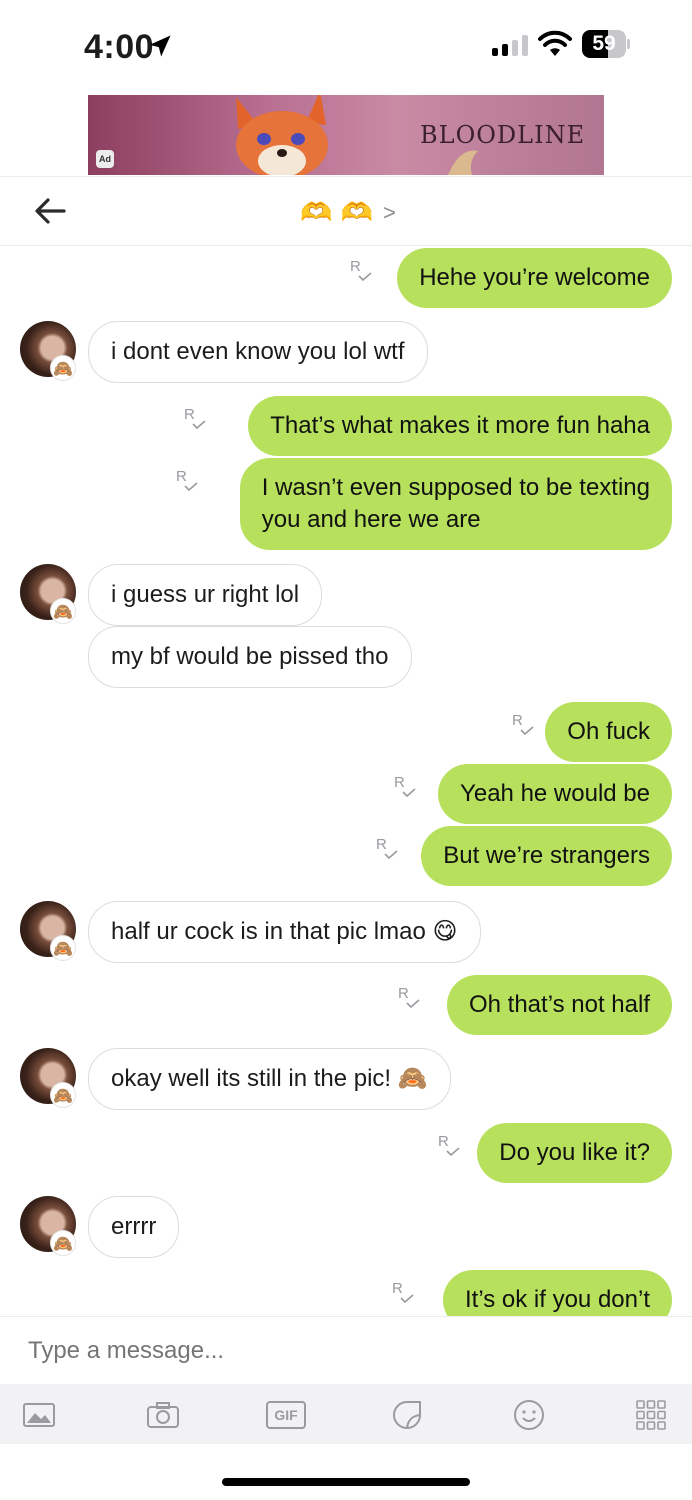 This screenshot has width=692, height=1500. I want to click on incoming-message-row: 🙈 i dont even know you lol wtf, so click(346, 352).